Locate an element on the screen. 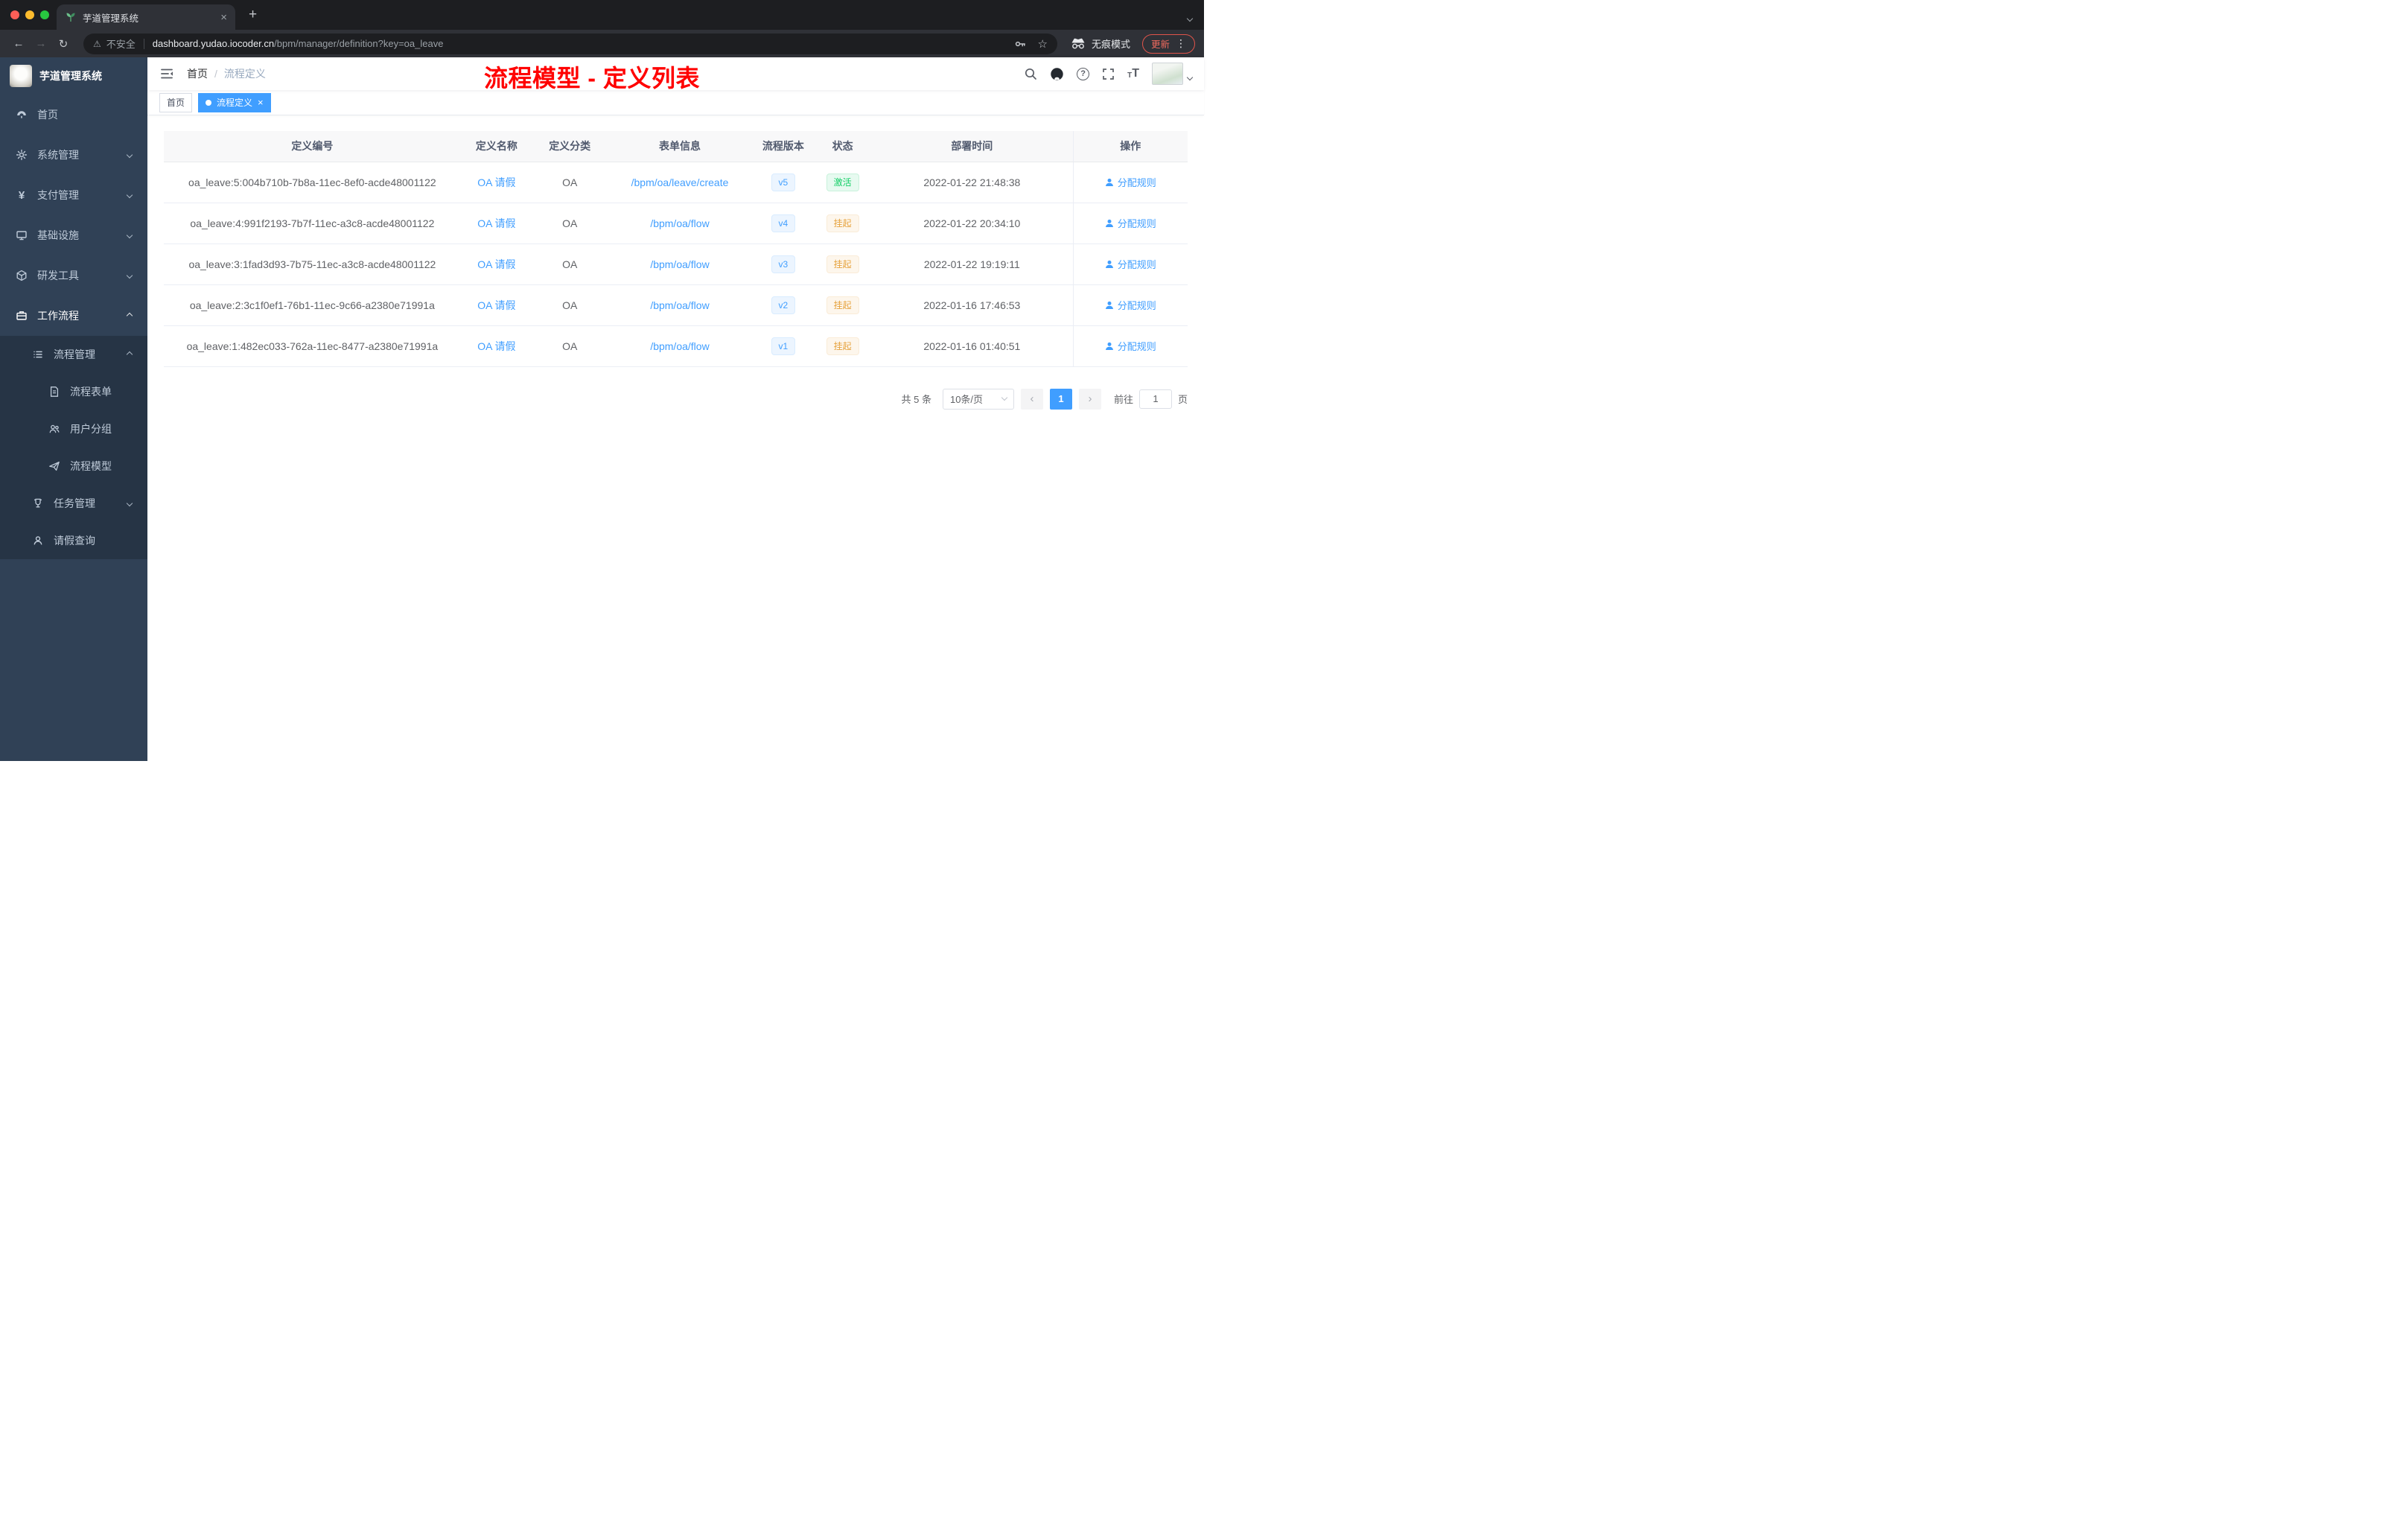  sidebar-item-task-management: 任务管理 is located at coordinates (73, 503).